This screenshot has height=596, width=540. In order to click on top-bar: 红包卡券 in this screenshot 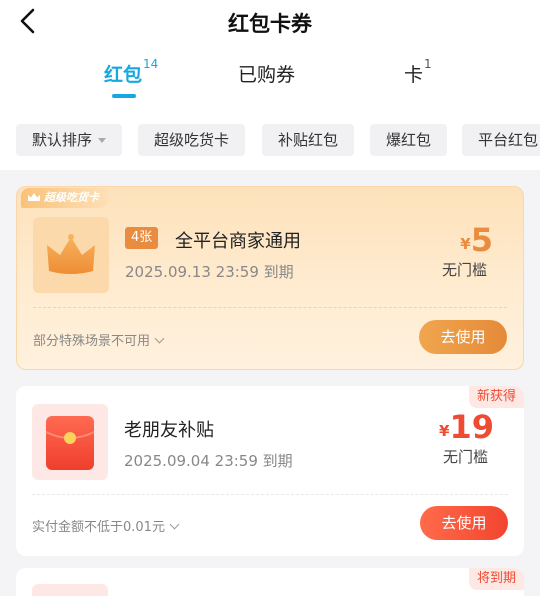, I will do `click(270, 23)`.